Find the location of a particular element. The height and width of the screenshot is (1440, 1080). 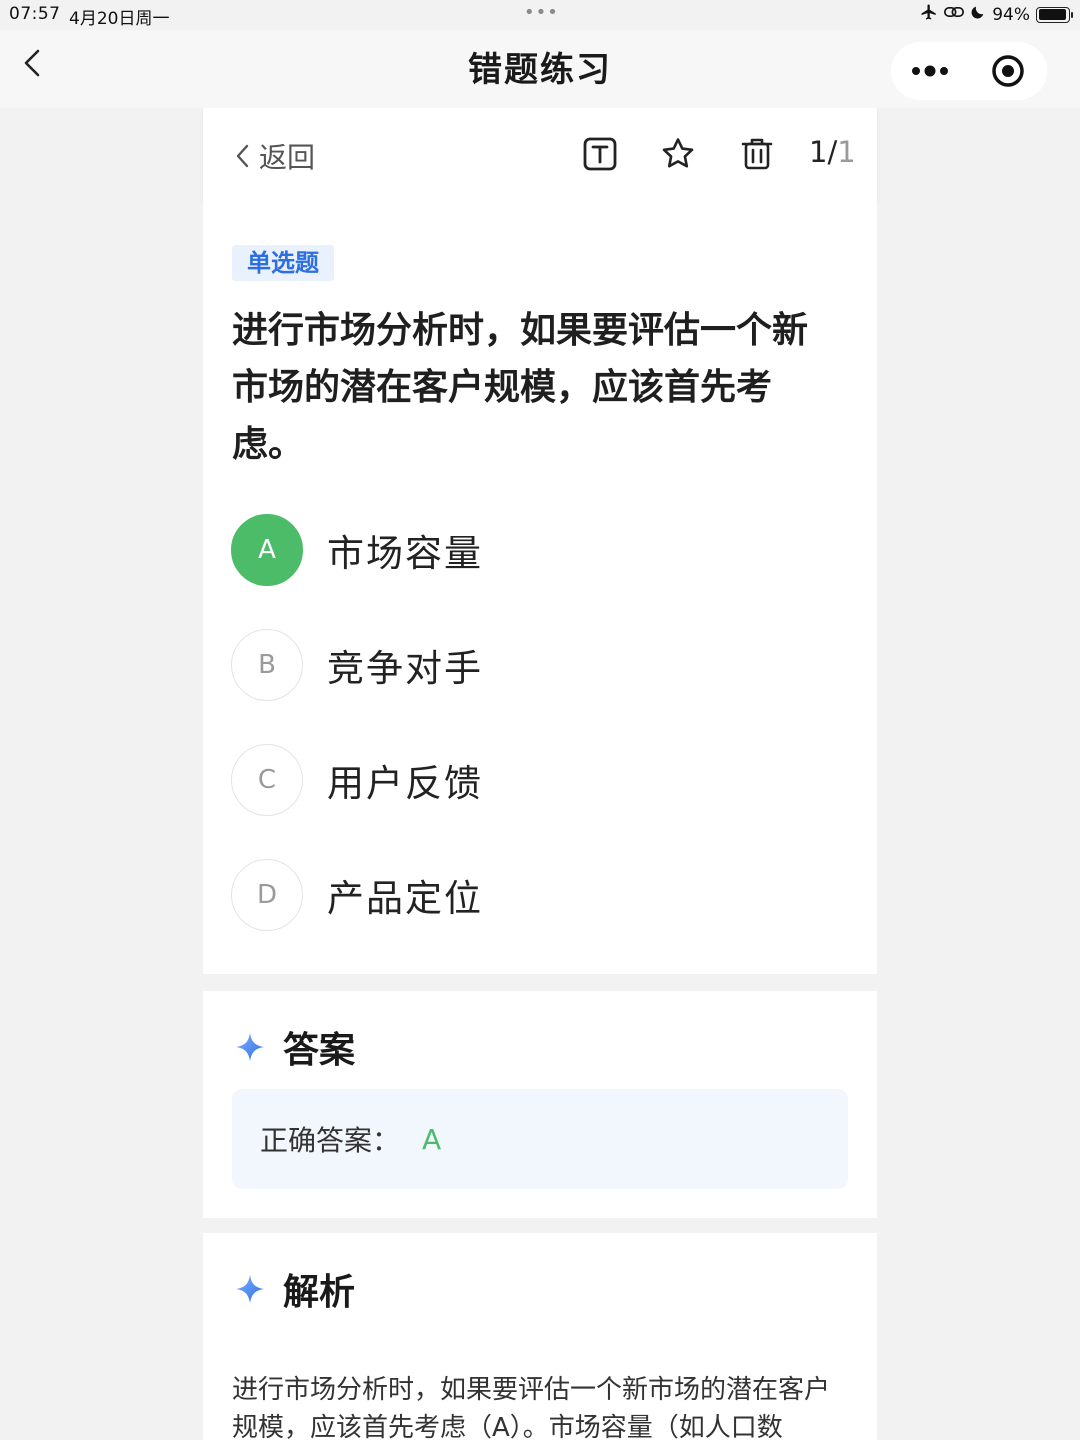

answer-section-title: 答案 is located at coordinates (319, 1050).